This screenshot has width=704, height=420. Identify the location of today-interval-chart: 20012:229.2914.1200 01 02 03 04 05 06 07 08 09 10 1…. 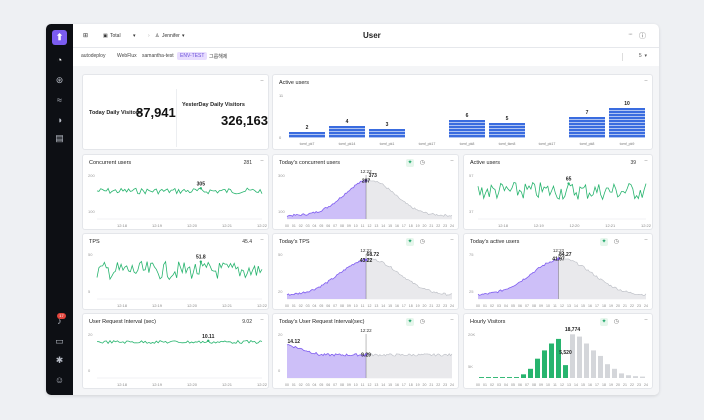
(366, 357).